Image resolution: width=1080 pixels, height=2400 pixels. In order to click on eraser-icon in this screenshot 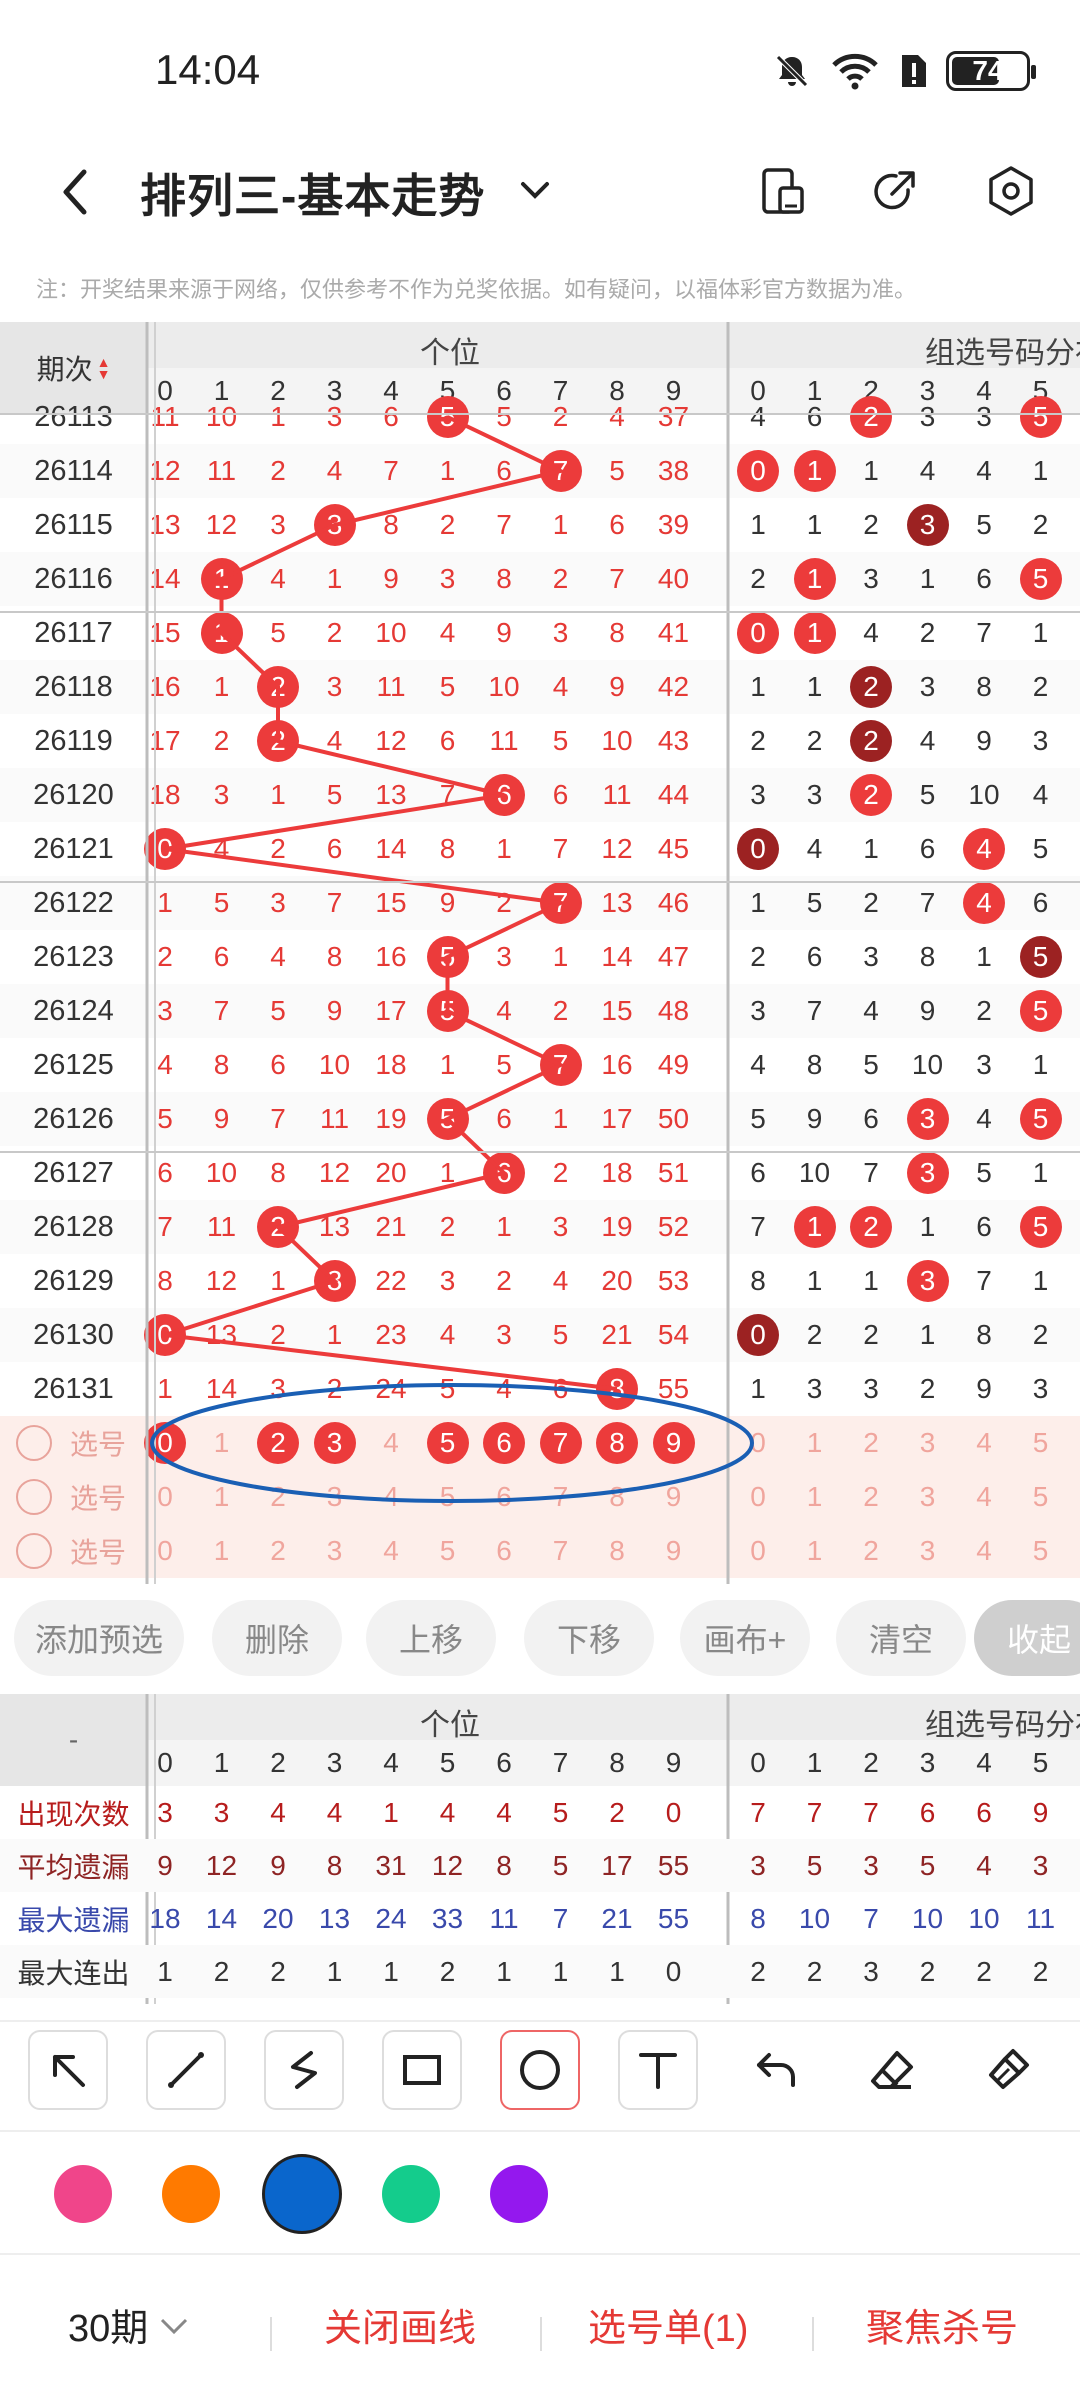, I will do `click(892, 2070)`.